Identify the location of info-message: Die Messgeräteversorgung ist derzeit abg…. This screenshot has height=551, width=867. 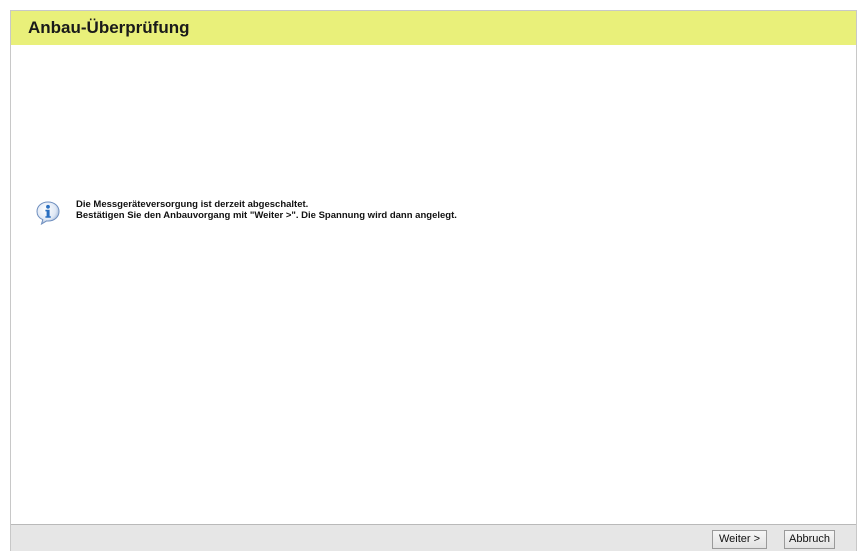
(246, 212).